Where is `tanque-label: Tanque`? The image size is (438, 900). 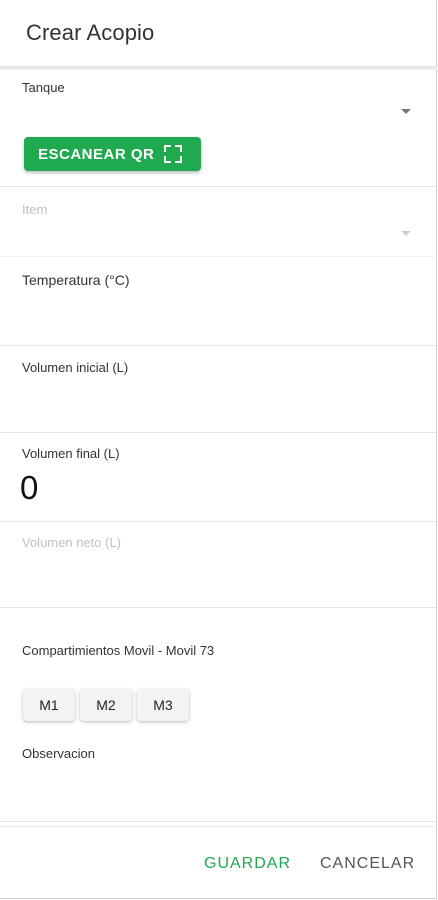 tanque-label: Tanque is located at coordinates (43, 87).